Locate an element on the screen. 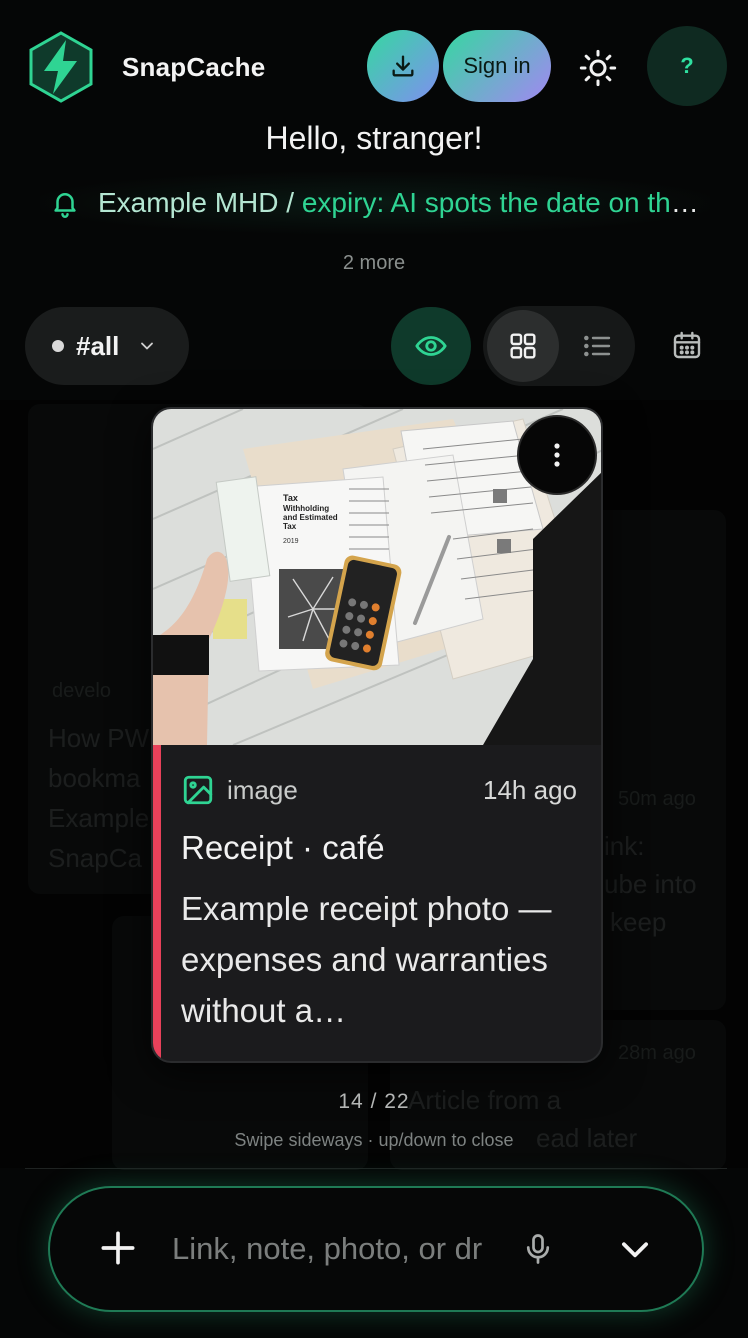 This screenshot has height=1338, width=748. more-notifications-link: 2 more is located at coordinates (374, 263).